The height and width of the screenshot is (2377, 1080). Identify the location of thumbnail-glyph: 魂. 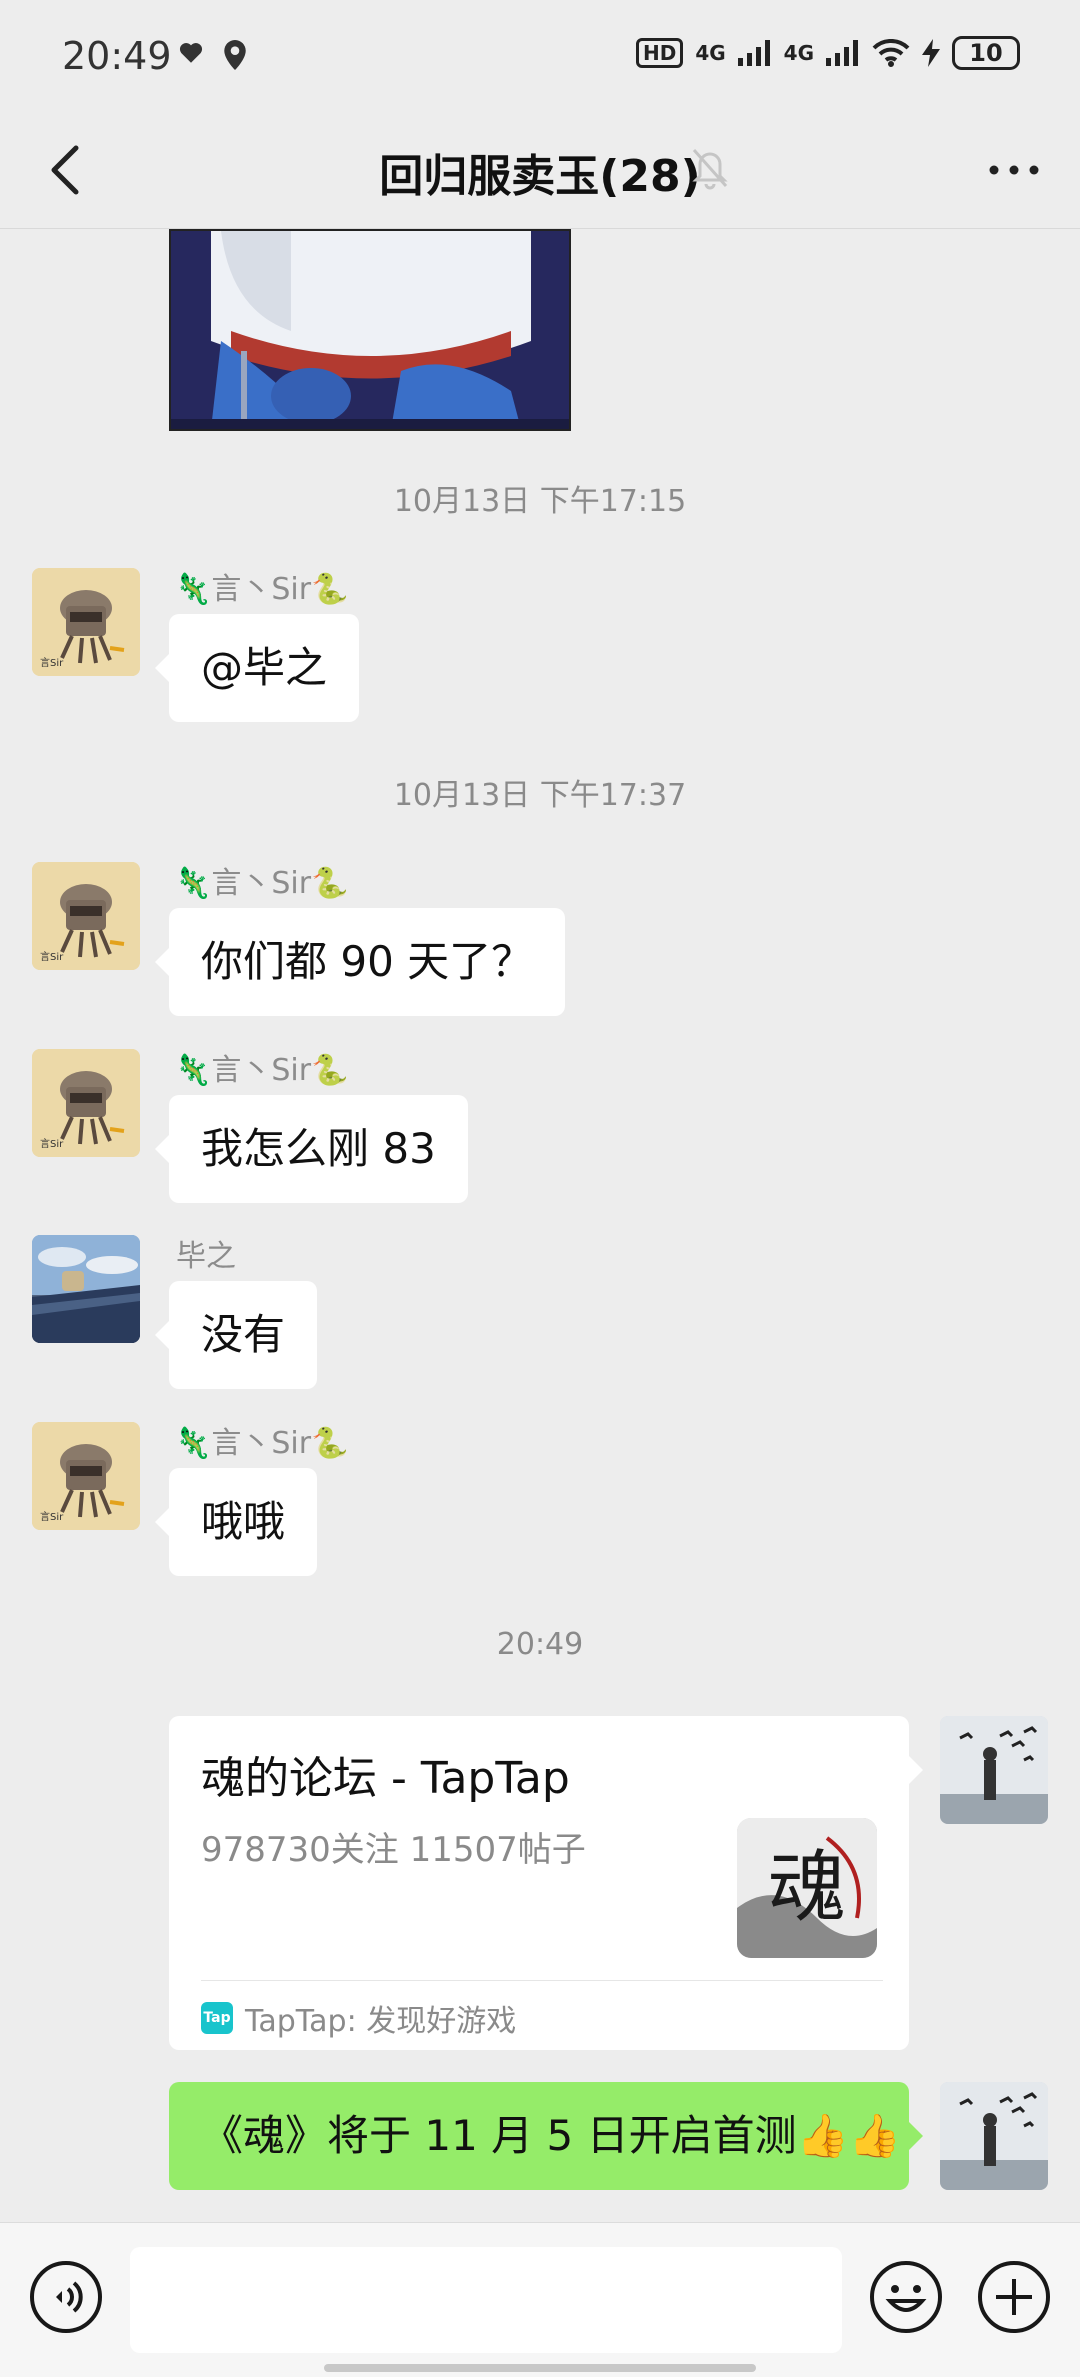
(807, 1888).